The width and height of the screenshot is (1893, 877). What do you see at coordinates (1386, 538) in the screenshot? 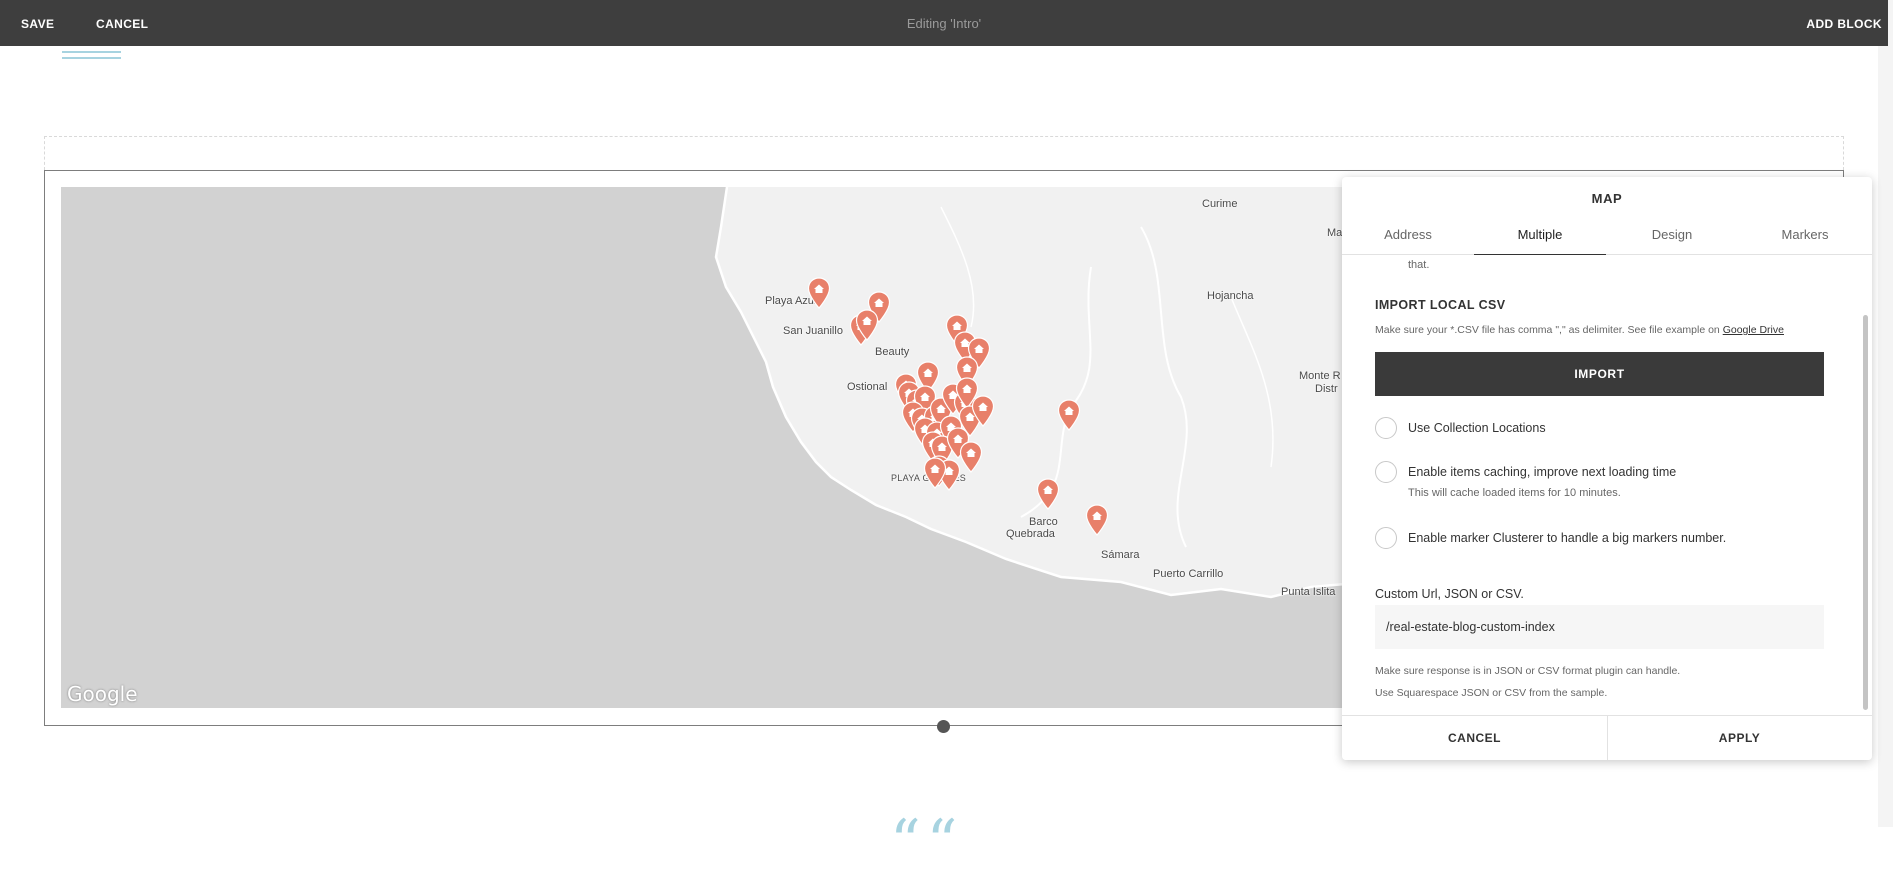
I see `marker-clusterer-radio` at bounding box center [1386, 538].